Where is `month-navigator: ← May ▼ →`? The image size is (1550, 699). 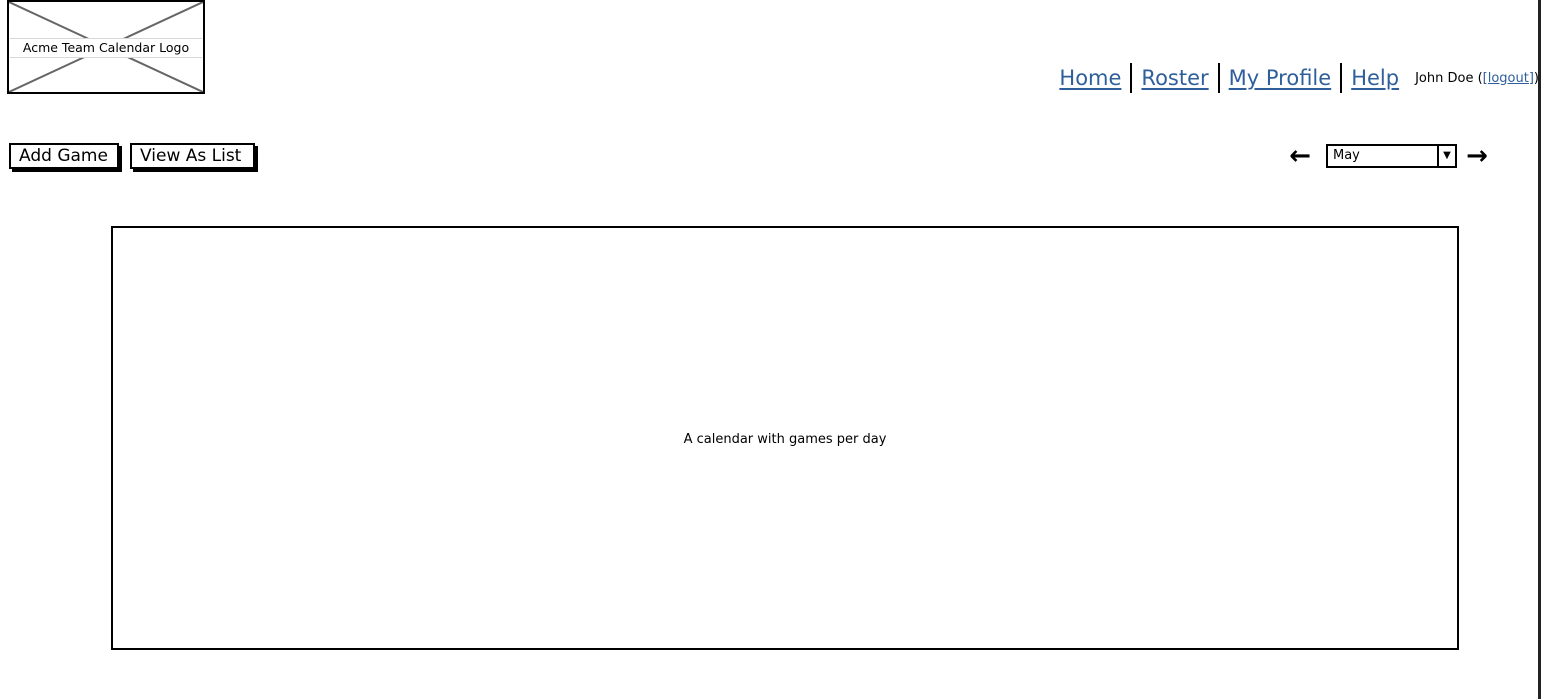
month-navigator: ← May ▼ → is located at coordinates (1388, 156).